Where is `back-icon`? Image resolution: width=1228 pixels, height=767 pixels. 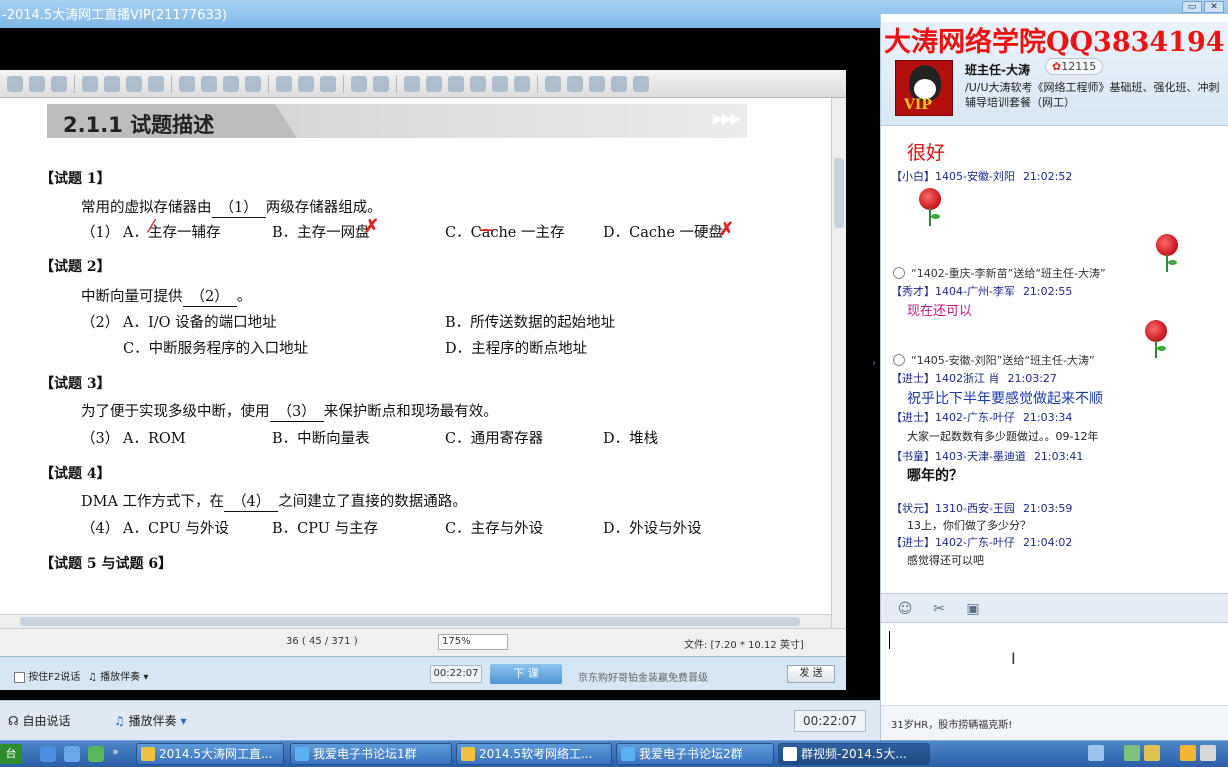
back-icon is located at coordinates (134, 83).